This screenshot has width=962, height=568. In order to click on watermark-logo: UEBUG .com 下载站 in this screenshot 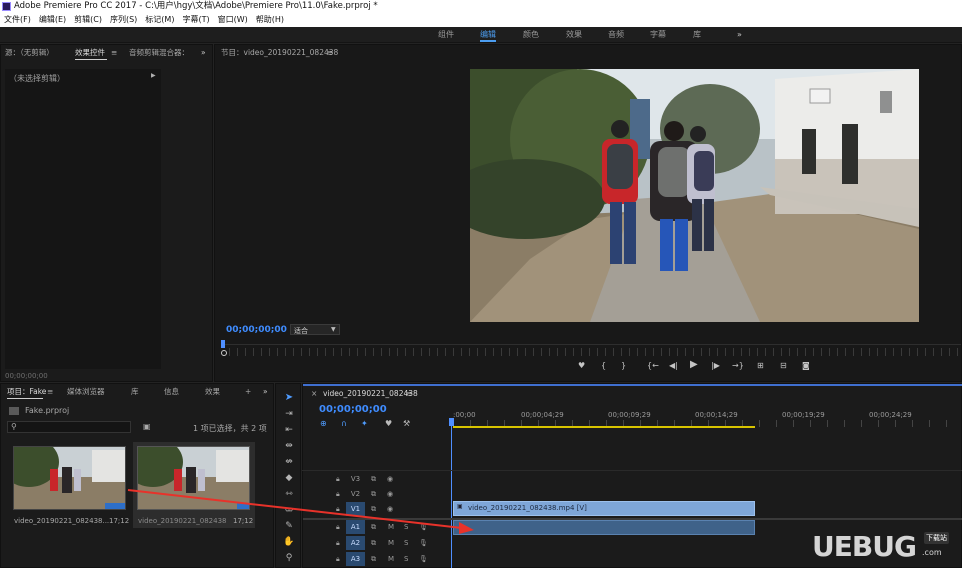, I will do `click(885, 548)`.